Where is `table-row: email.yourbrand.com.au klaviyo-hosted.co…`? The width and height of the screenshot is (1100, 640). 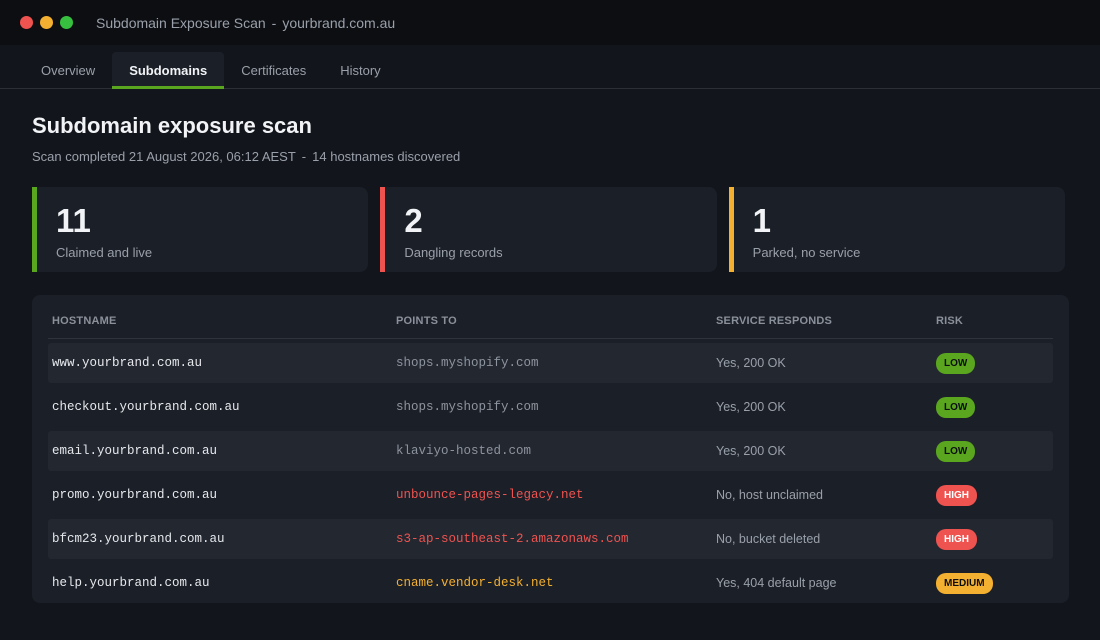
table-row: email.yourbrand.com.au klaviyo-hosted.co… is located at coordinates (550, 451).